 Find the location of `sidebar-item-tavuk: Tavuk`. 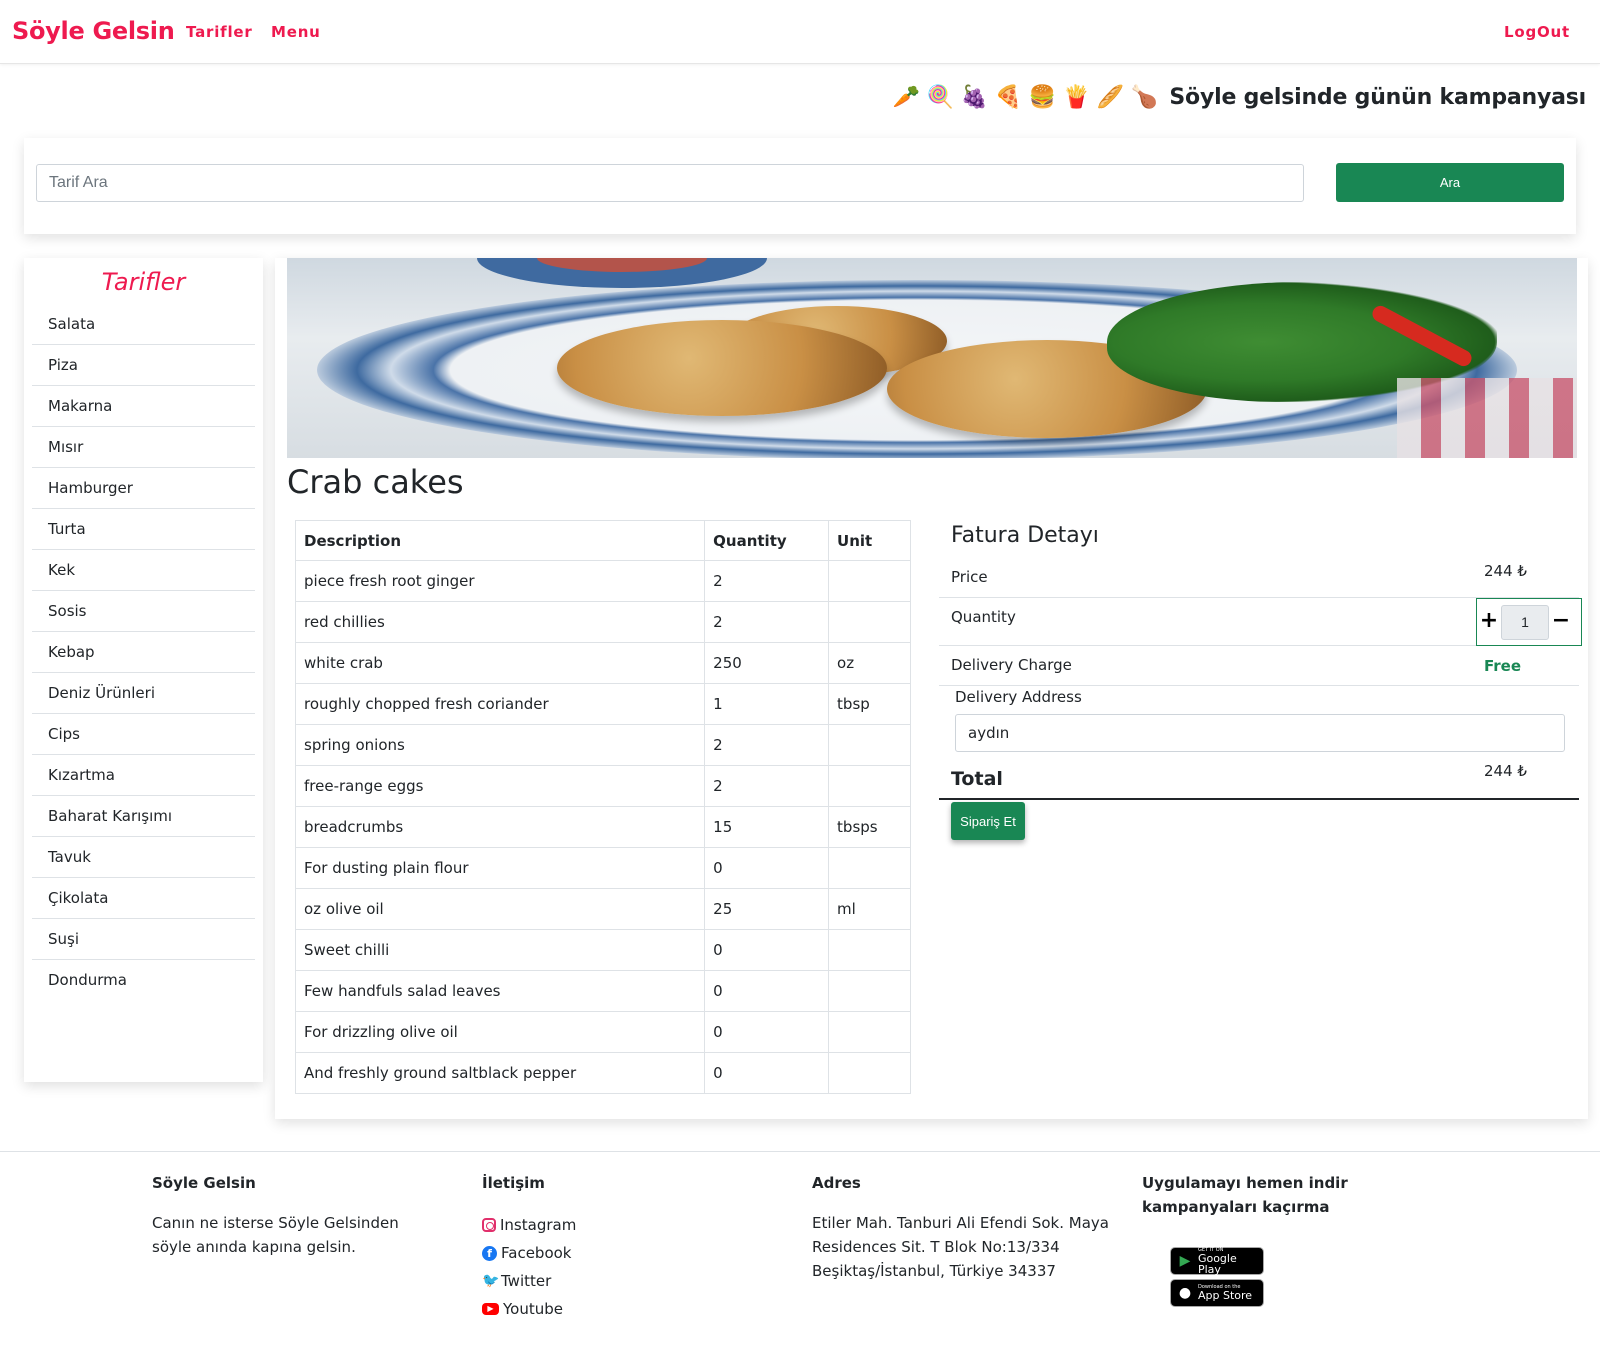

sidebar-item-tavuk: Tavuk is located at coordinates (143, 857).